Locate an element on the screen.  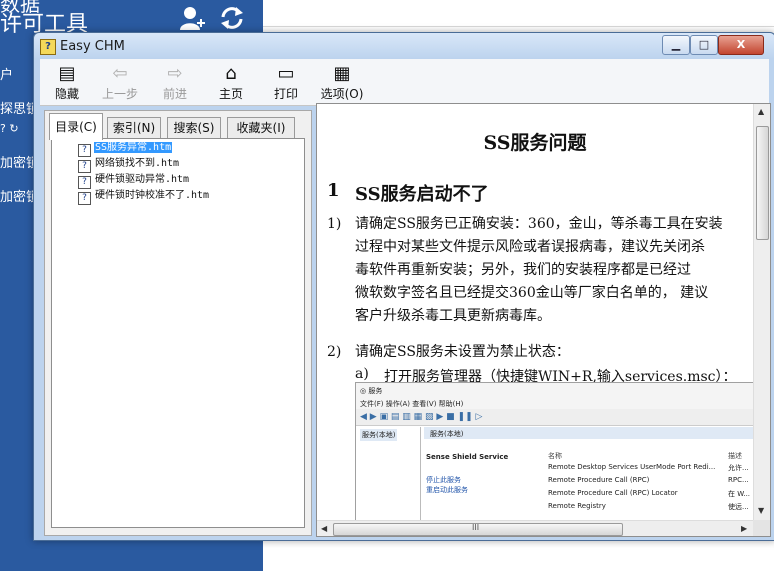
document-title: SS服务问题 is located at coordinates (535, 143).